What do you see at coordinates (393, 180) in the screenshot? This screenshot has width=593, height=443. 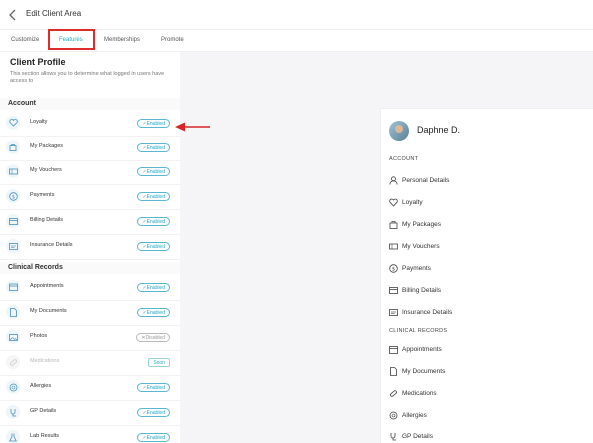 I see `person-icon` at bounding box center [393, 180].